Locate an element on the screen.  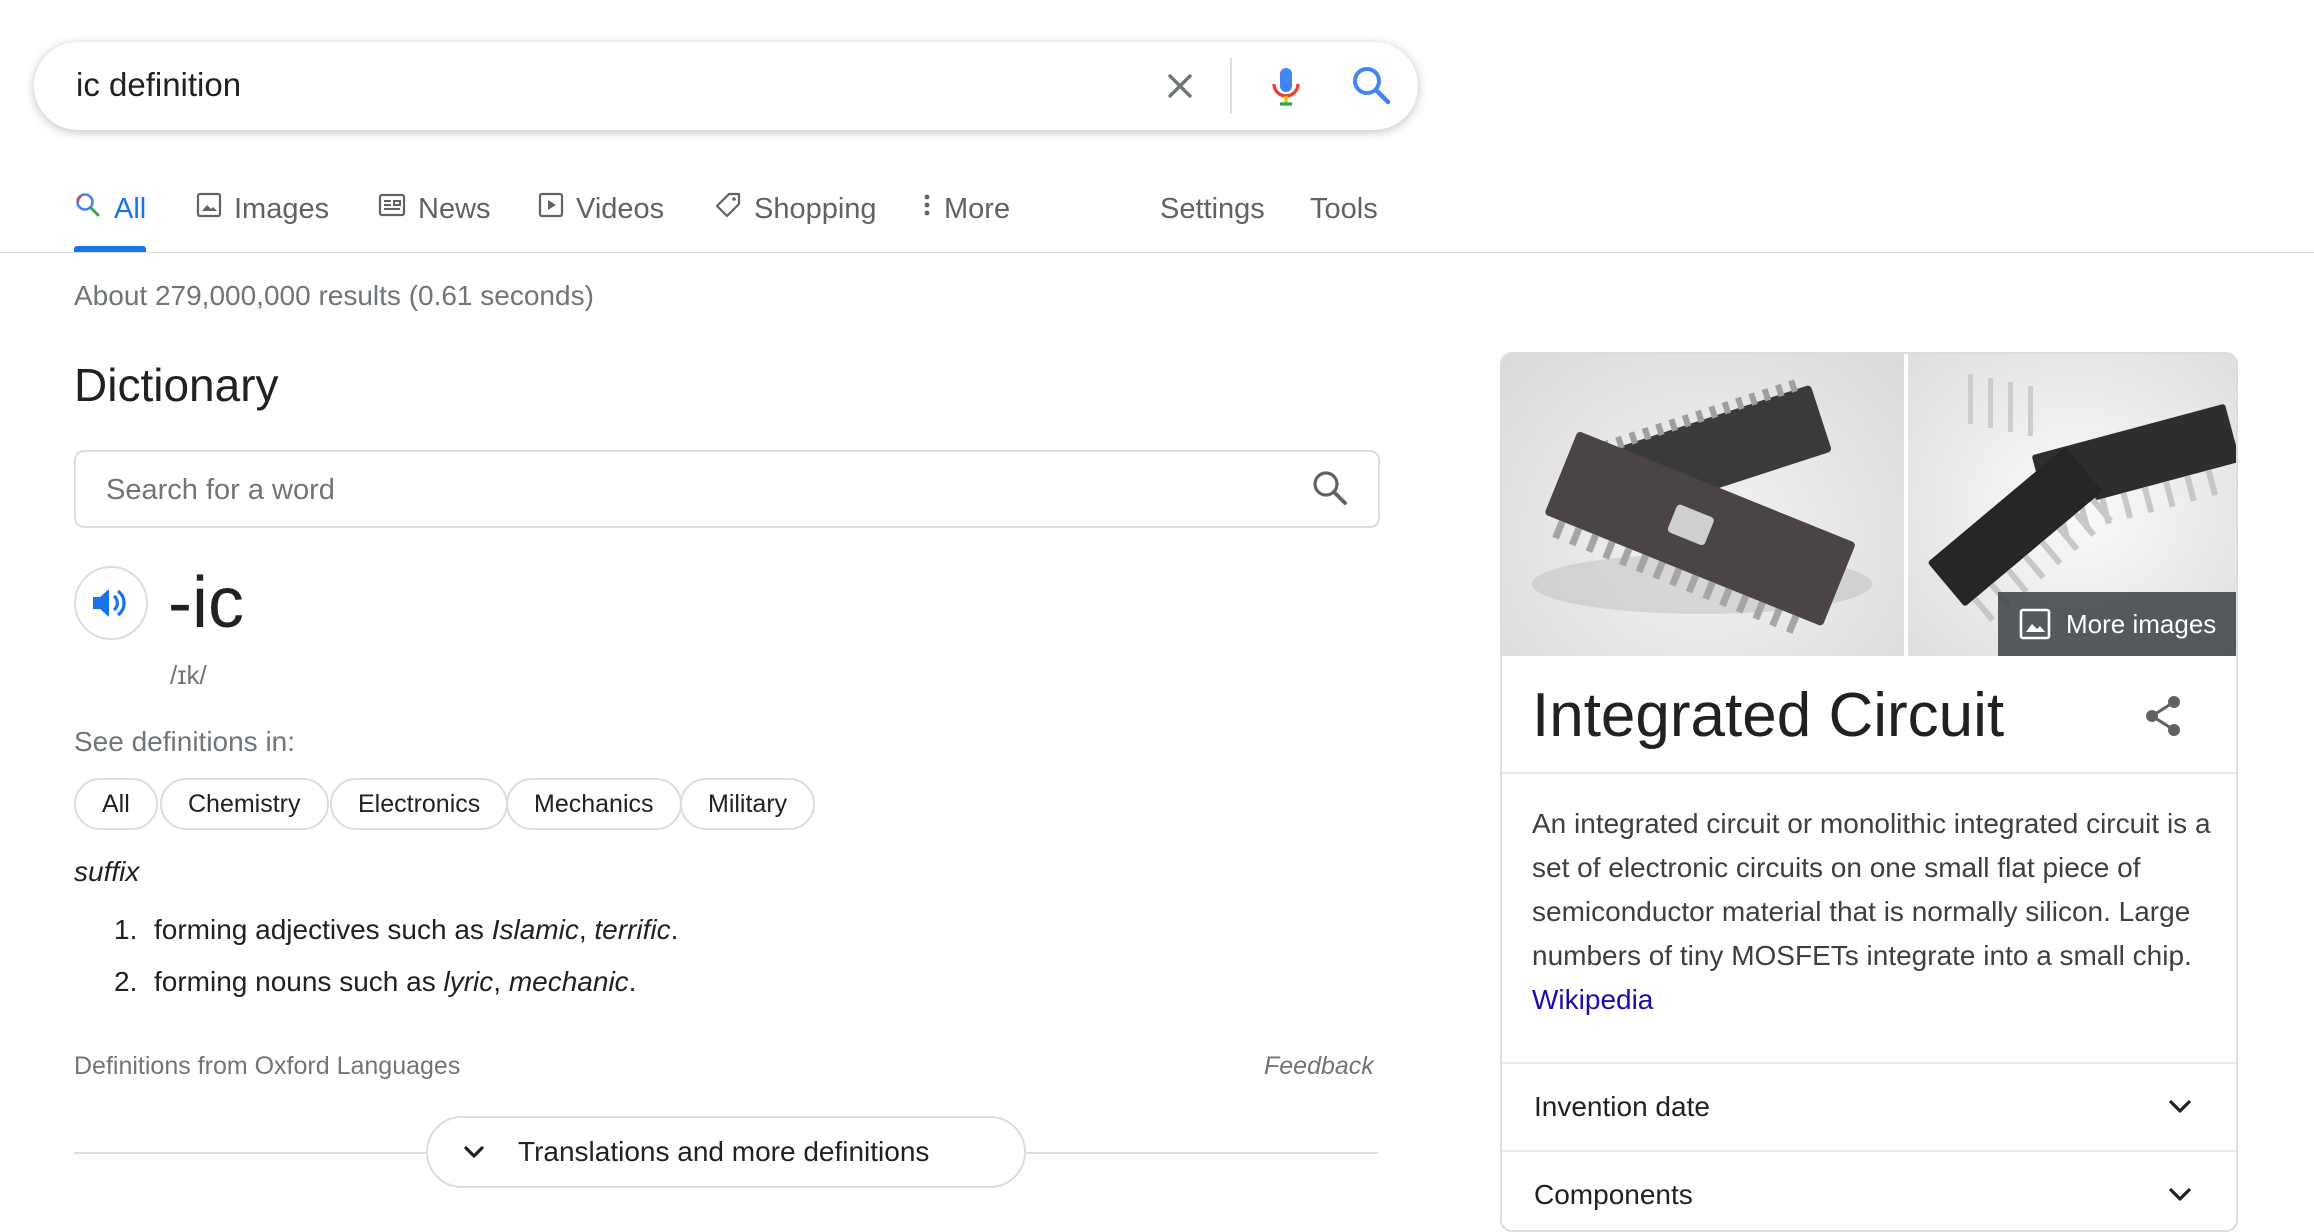
kp-row-components: Components is located at coordinates (1869, 1191).